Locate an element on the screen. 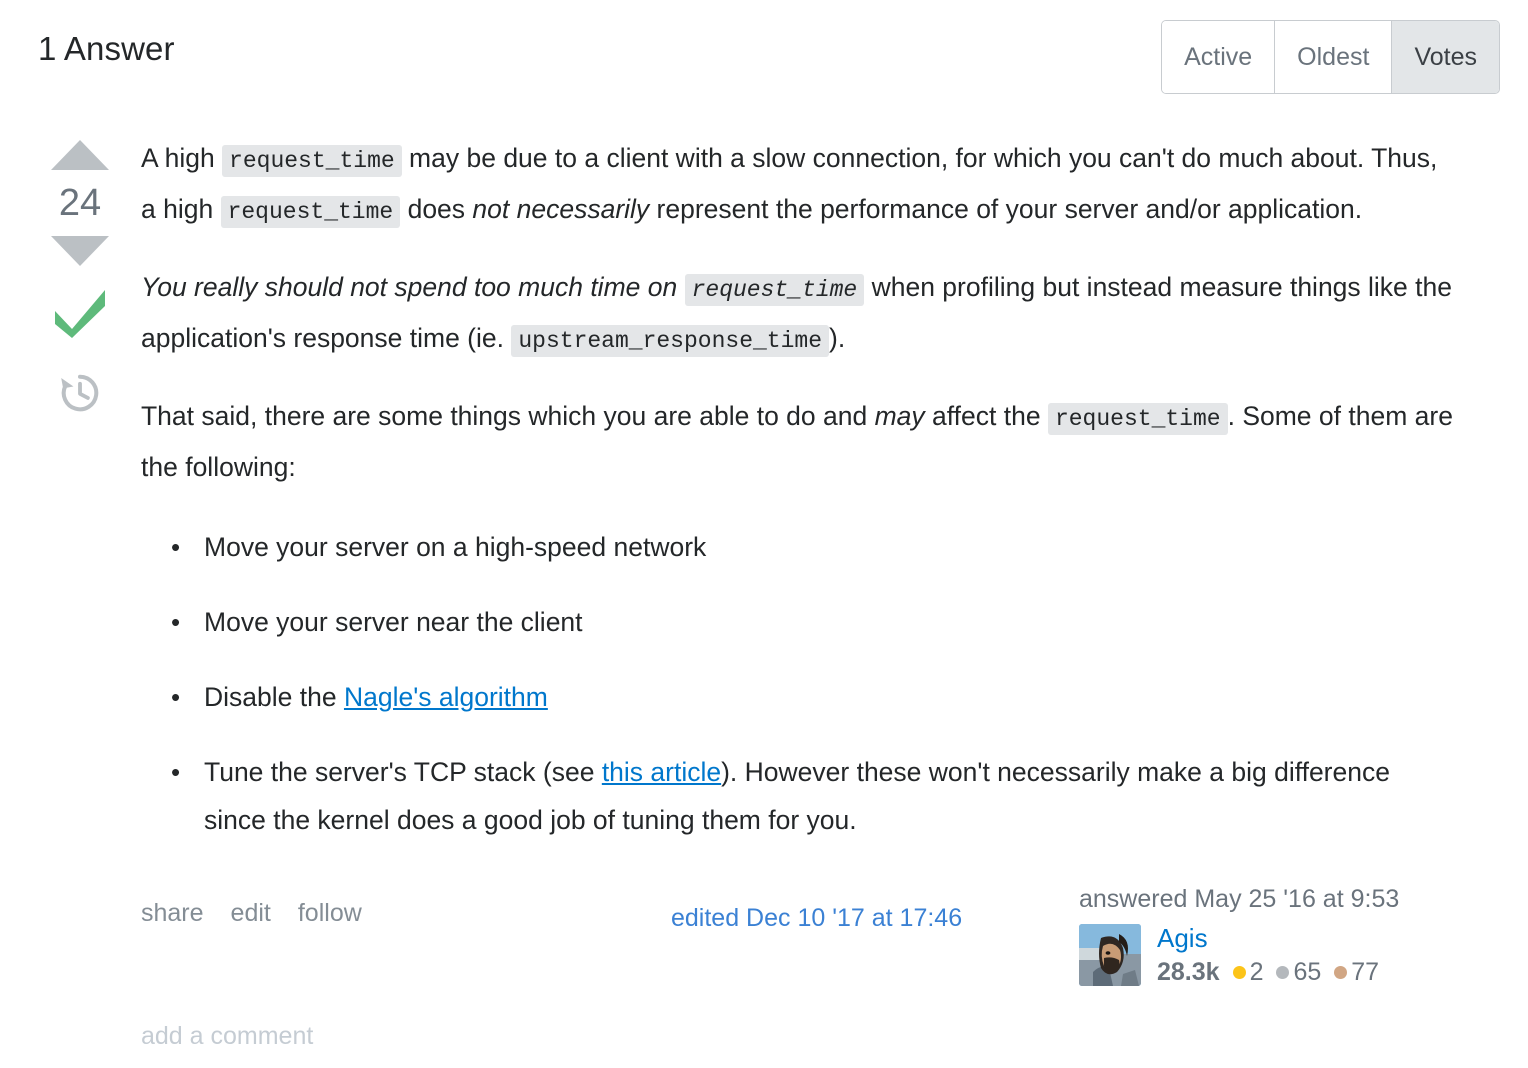 The image size is (1528, 1068). user-name-link: Agis is located at coordinates (1268, 938).